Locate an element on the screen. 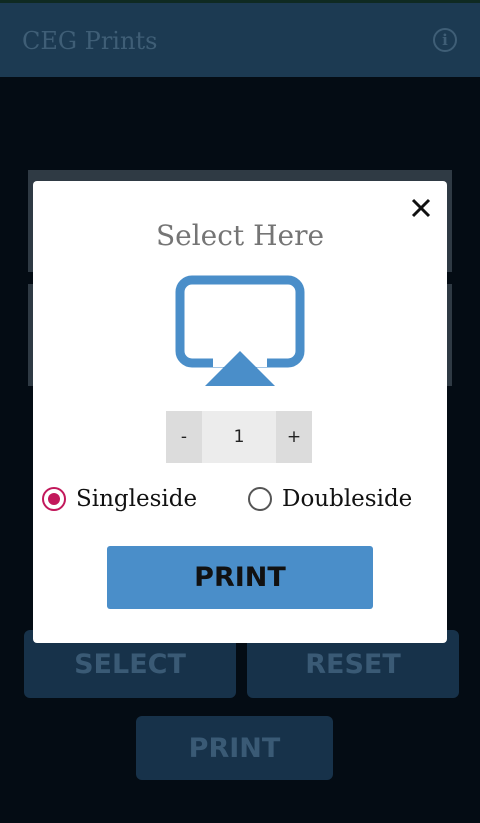 This screenshot has width=480, height=823. decrement-button: - is located at coordinates (184, 437).